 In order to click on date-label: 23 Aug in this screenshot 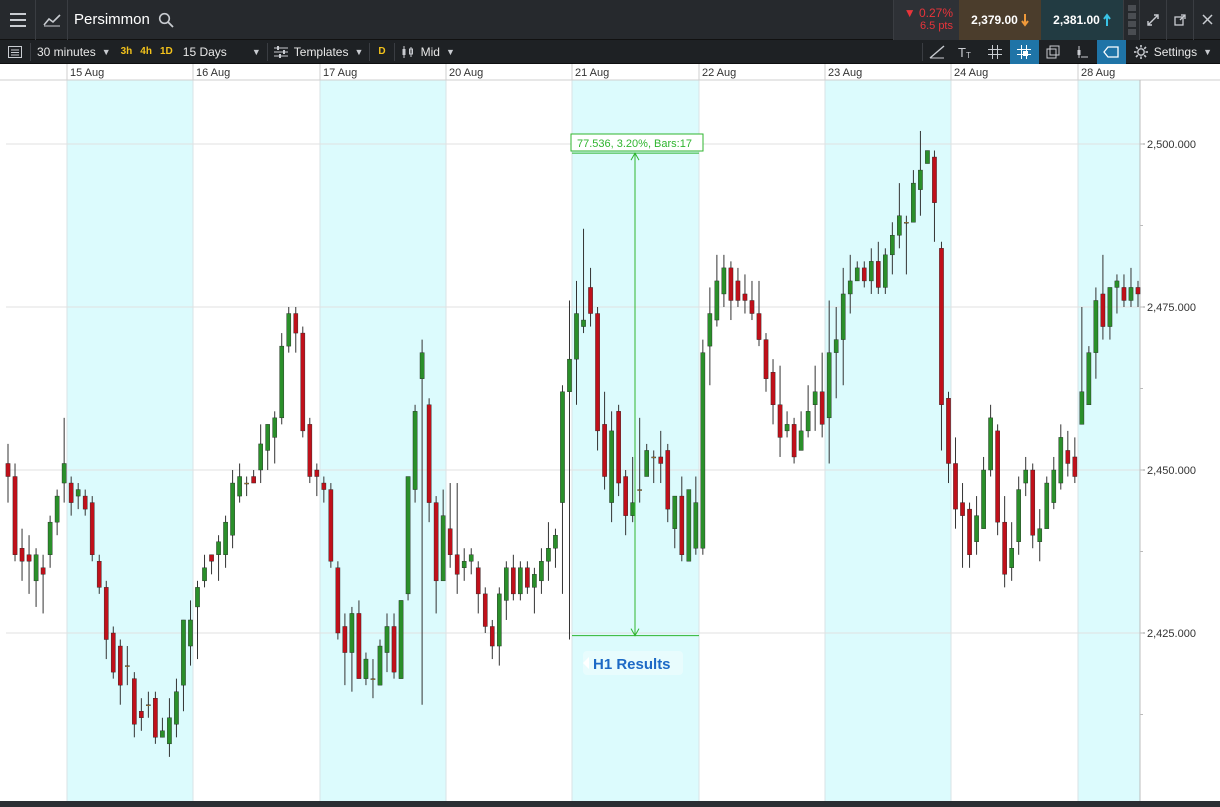, I will do `click(845, 73)`.